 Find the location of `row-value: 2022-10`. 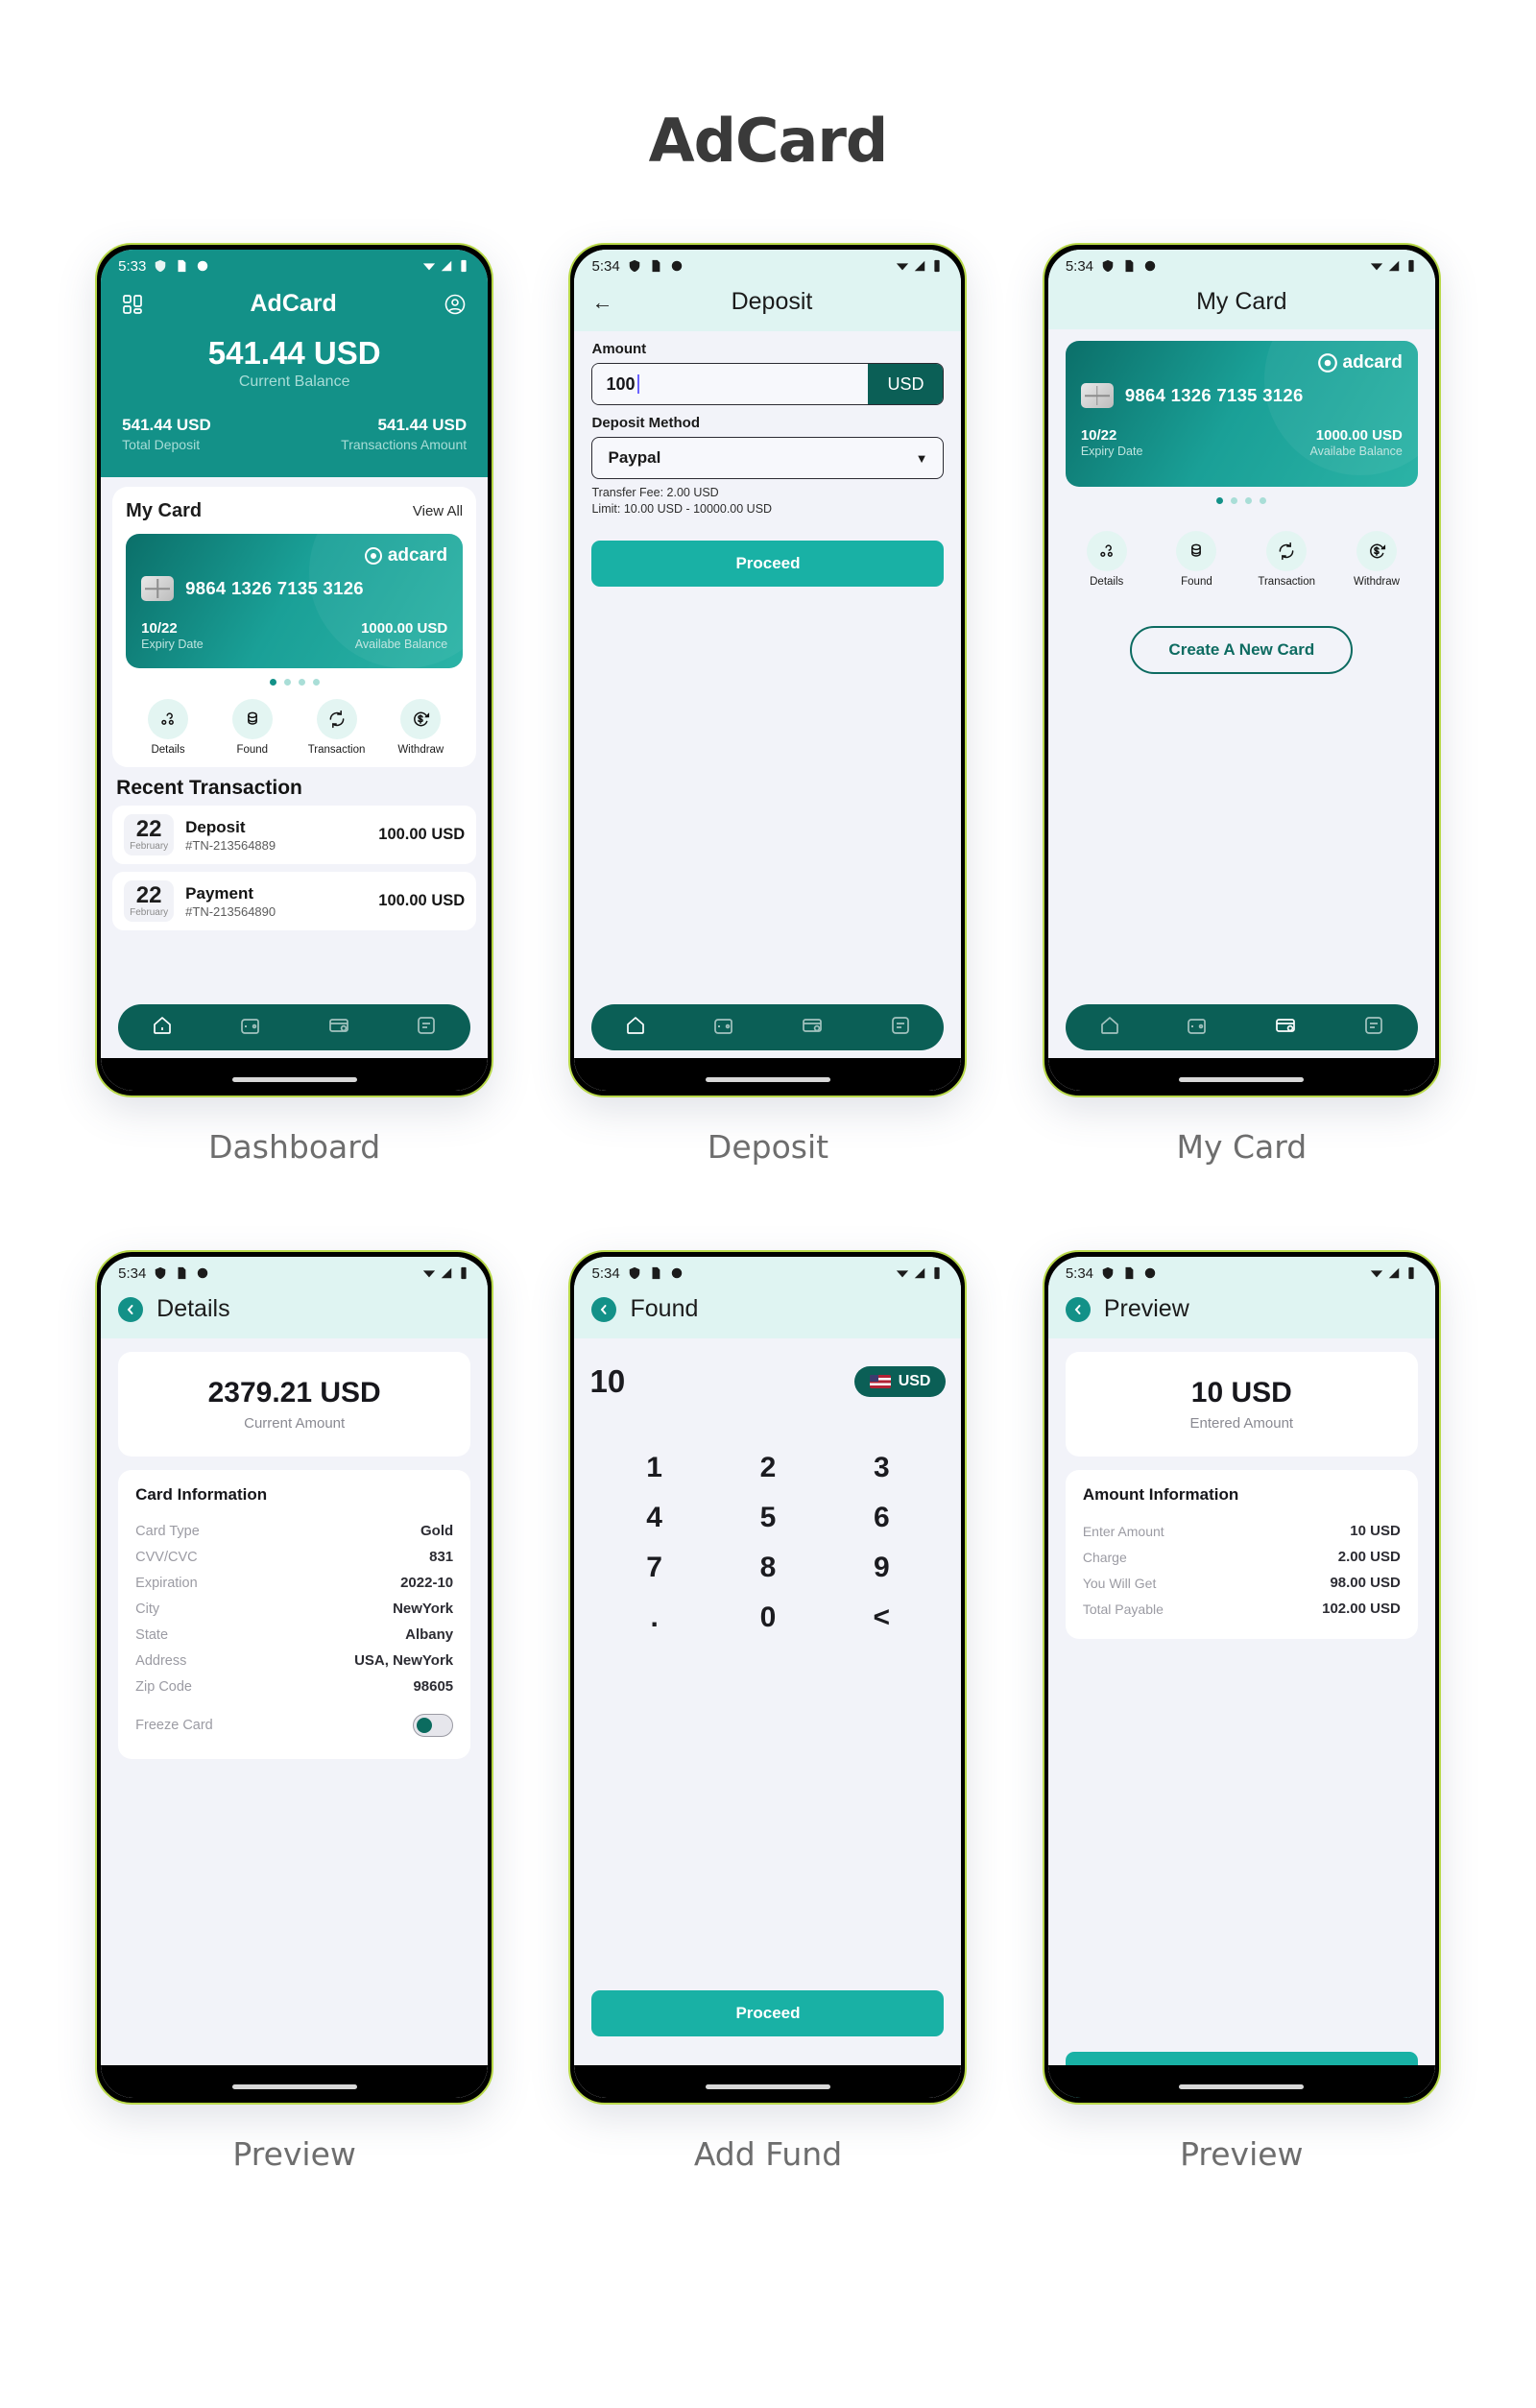

row-value: 2022-10 is located at coordinates (427, 1583).